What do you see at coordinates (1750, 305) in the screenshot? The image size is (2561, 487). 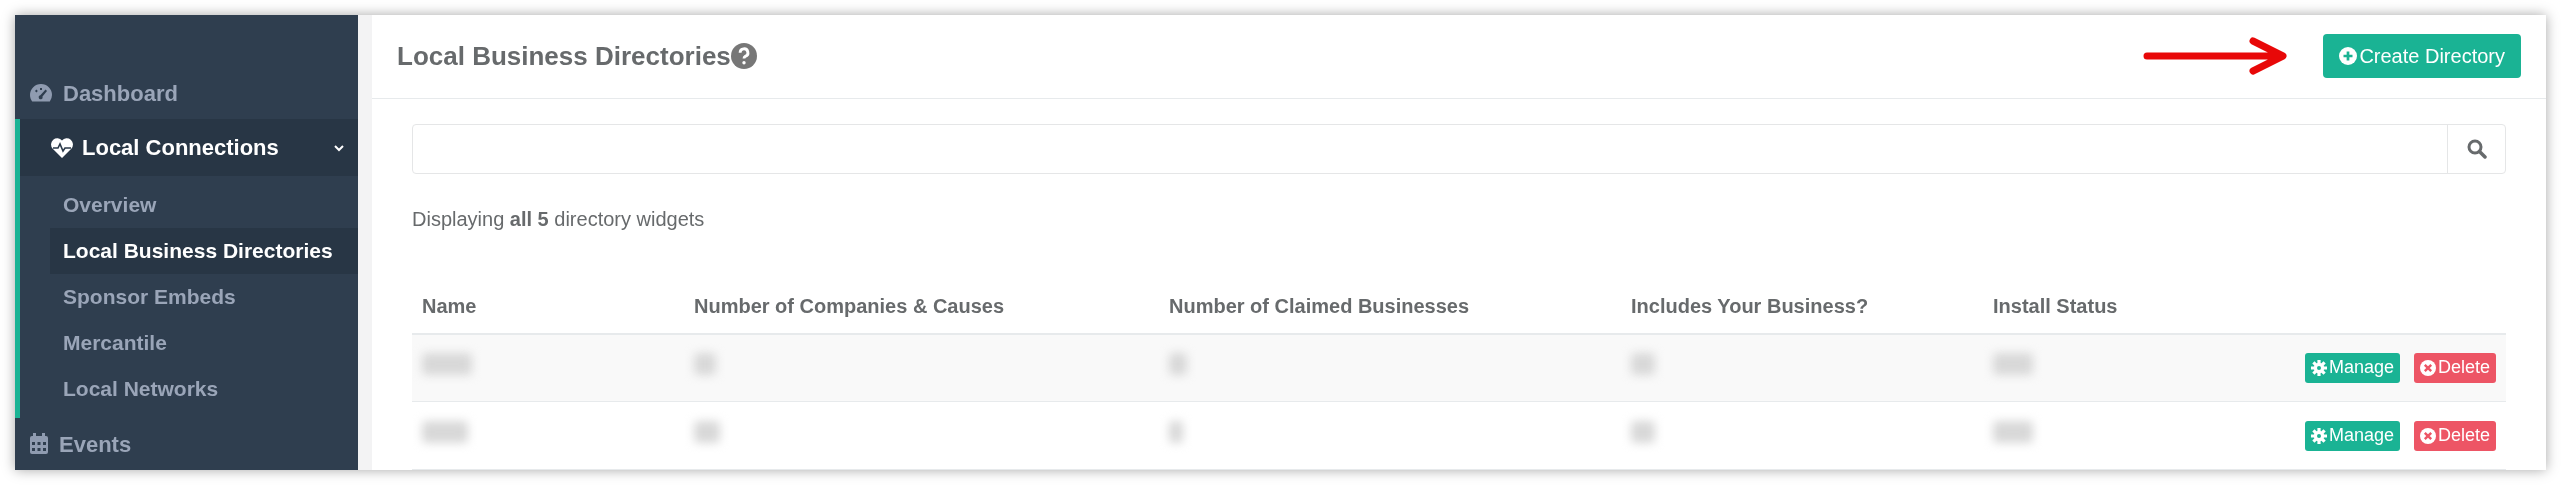 I see `column-header: Includes Your Business?` at bounding box center [1750, 305].